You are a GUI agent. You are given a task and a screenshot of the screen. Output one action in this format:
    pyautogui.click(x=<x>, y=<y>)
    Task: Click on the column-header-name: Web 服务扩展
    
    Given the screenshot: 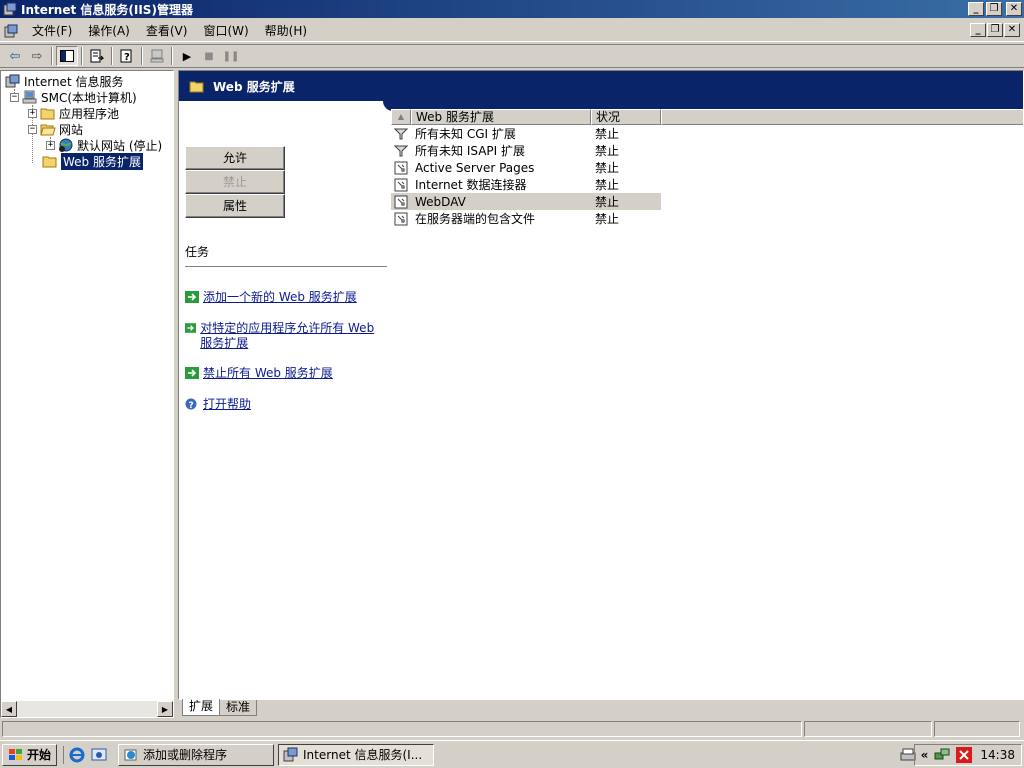 What is the action you would take?
    pyautogui.click(x=501, y=117)
    